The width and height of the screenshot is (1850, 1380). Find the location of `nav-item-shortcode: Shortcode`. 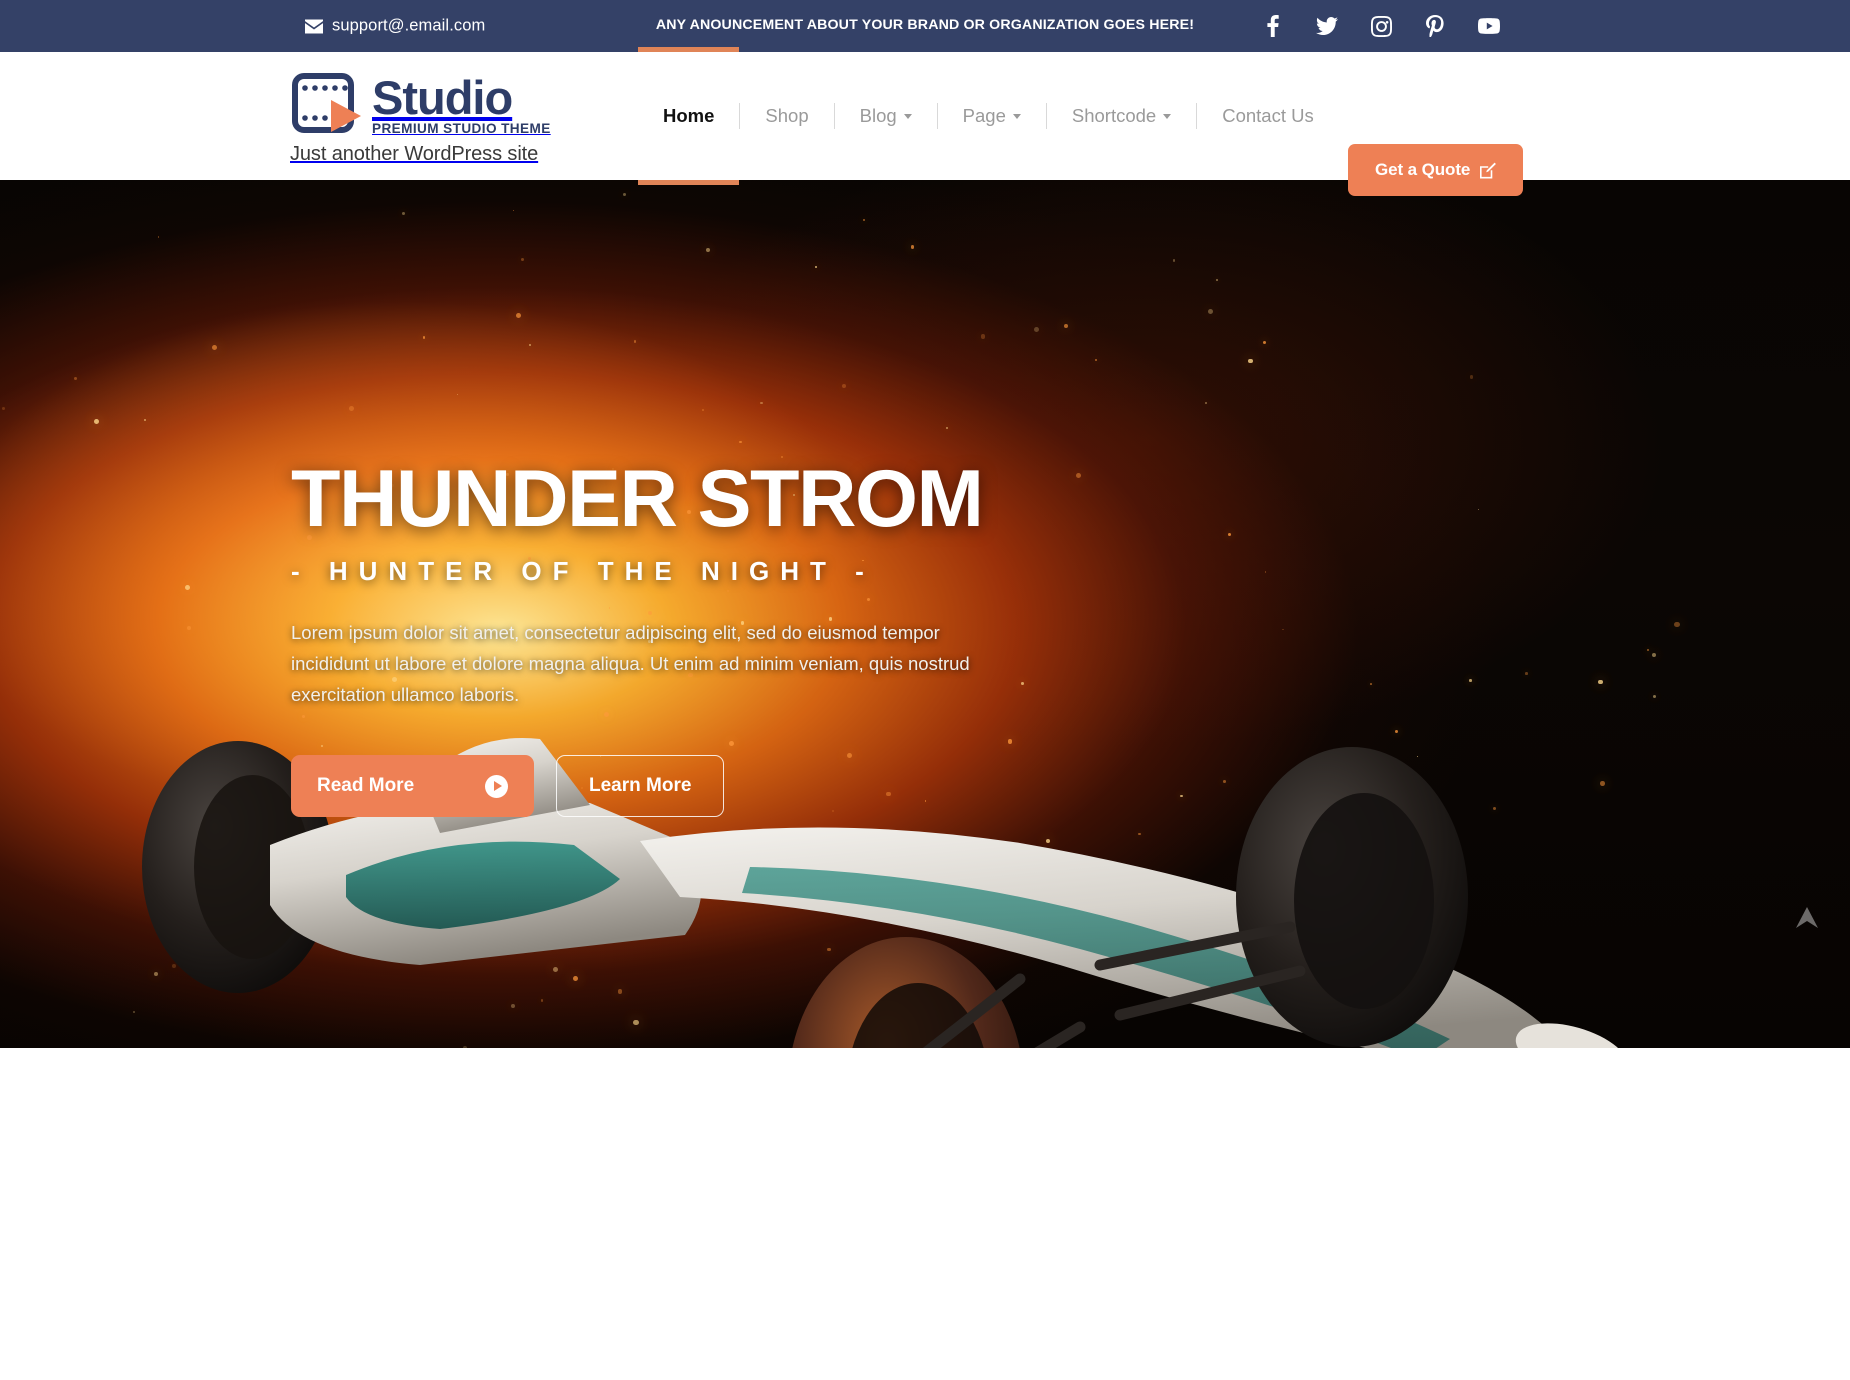

nav-item-shortcode: Shortcode is located at coordinates (1121, 116).